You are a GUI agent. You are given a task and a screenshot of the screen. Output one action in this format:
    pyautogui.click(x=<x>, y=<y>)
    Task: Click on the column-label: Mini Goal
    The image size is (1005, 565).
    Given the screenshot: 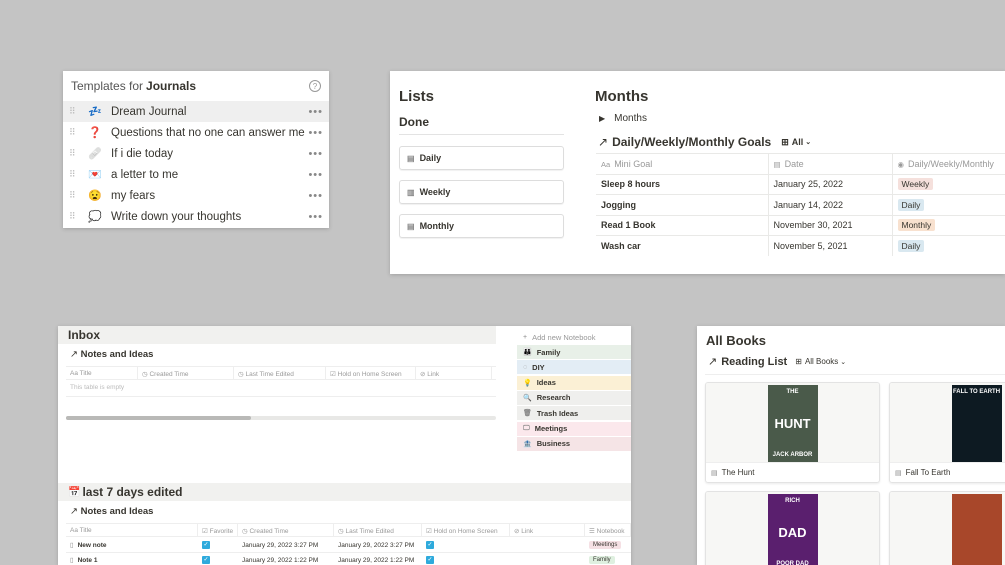 What is the action you would take?
    pyautogui.click(x=633, y=163)
    